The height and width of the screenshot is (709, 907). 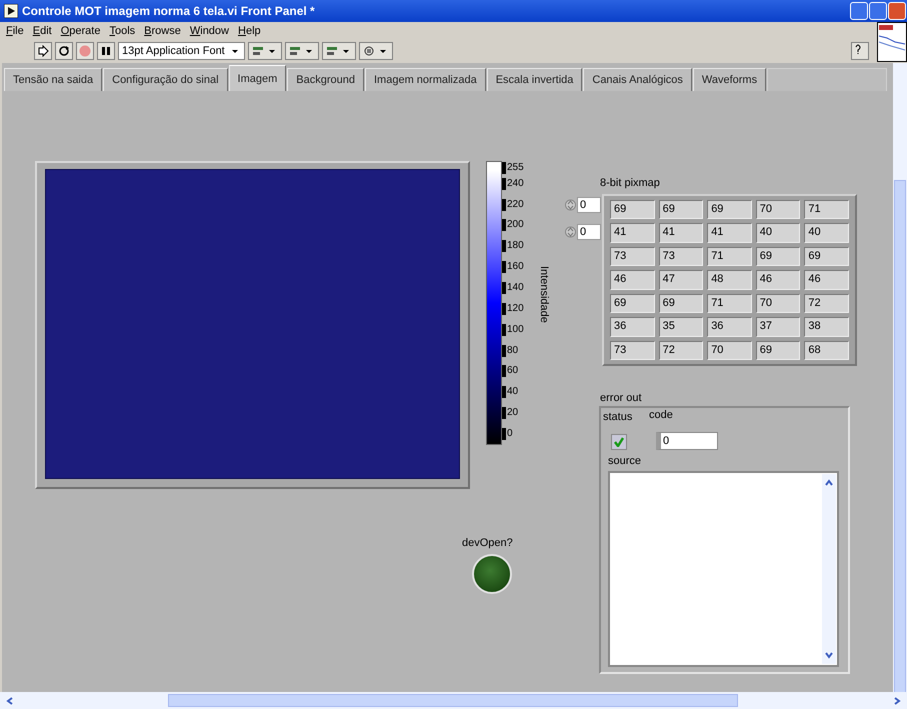 I want to click on code-label: code, so click(x=661, y=415).